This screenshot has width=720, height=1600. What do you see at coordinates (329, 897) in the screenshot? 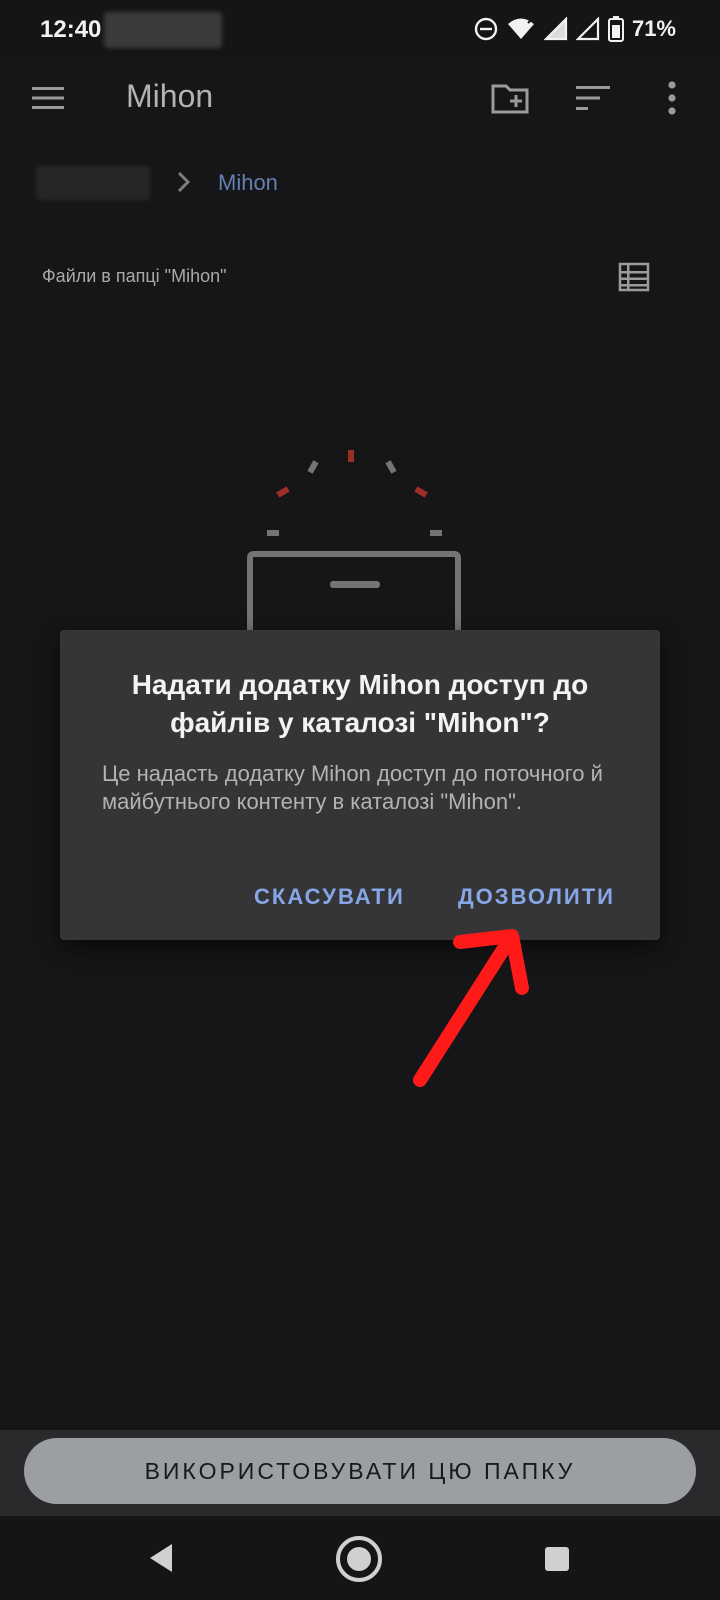
I see `cancel-button: СКАСУВАТИ` at bounding box center [329, 897].